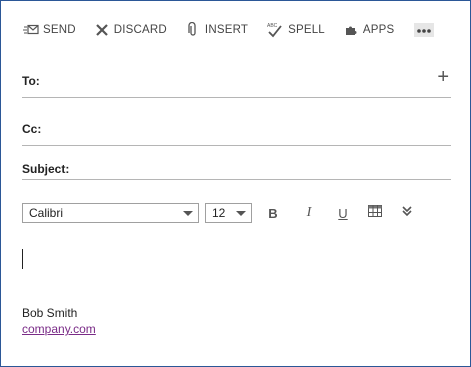  I want to click on formatting-toolbar: Calibri 12 B I U, so click(219, 213).